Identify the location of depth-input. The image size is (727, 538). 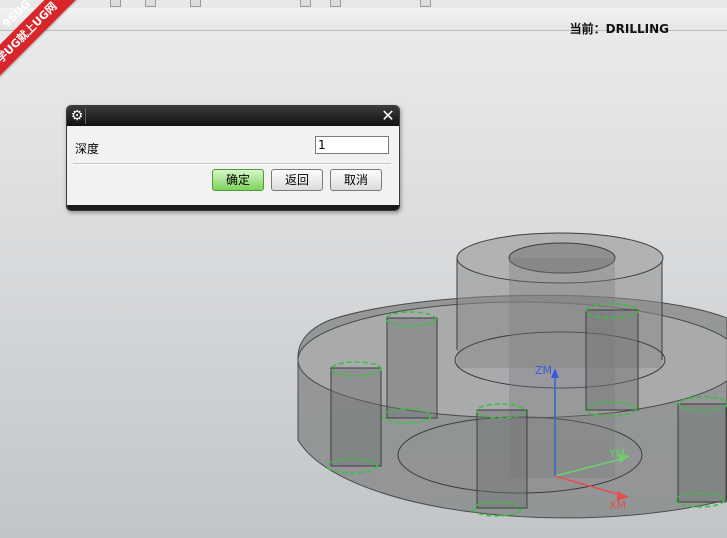
(352, 145).